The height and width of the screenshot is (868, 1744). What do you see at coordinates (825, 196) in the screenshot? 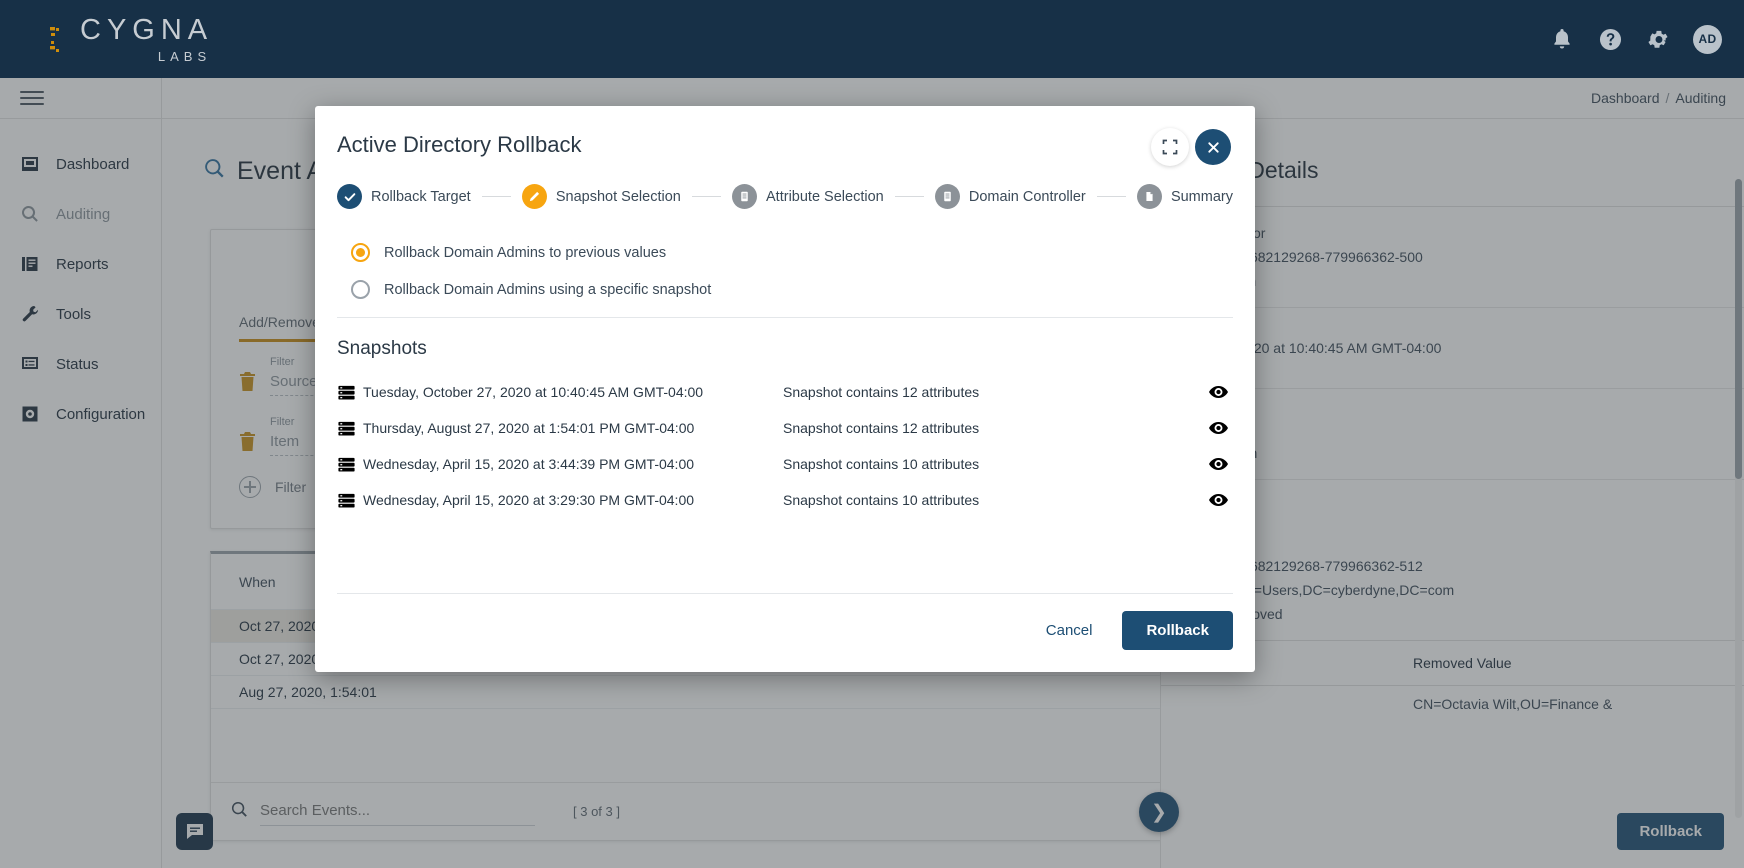
I see `step-label: Attribute Selection` at bounding box center [825, 196].